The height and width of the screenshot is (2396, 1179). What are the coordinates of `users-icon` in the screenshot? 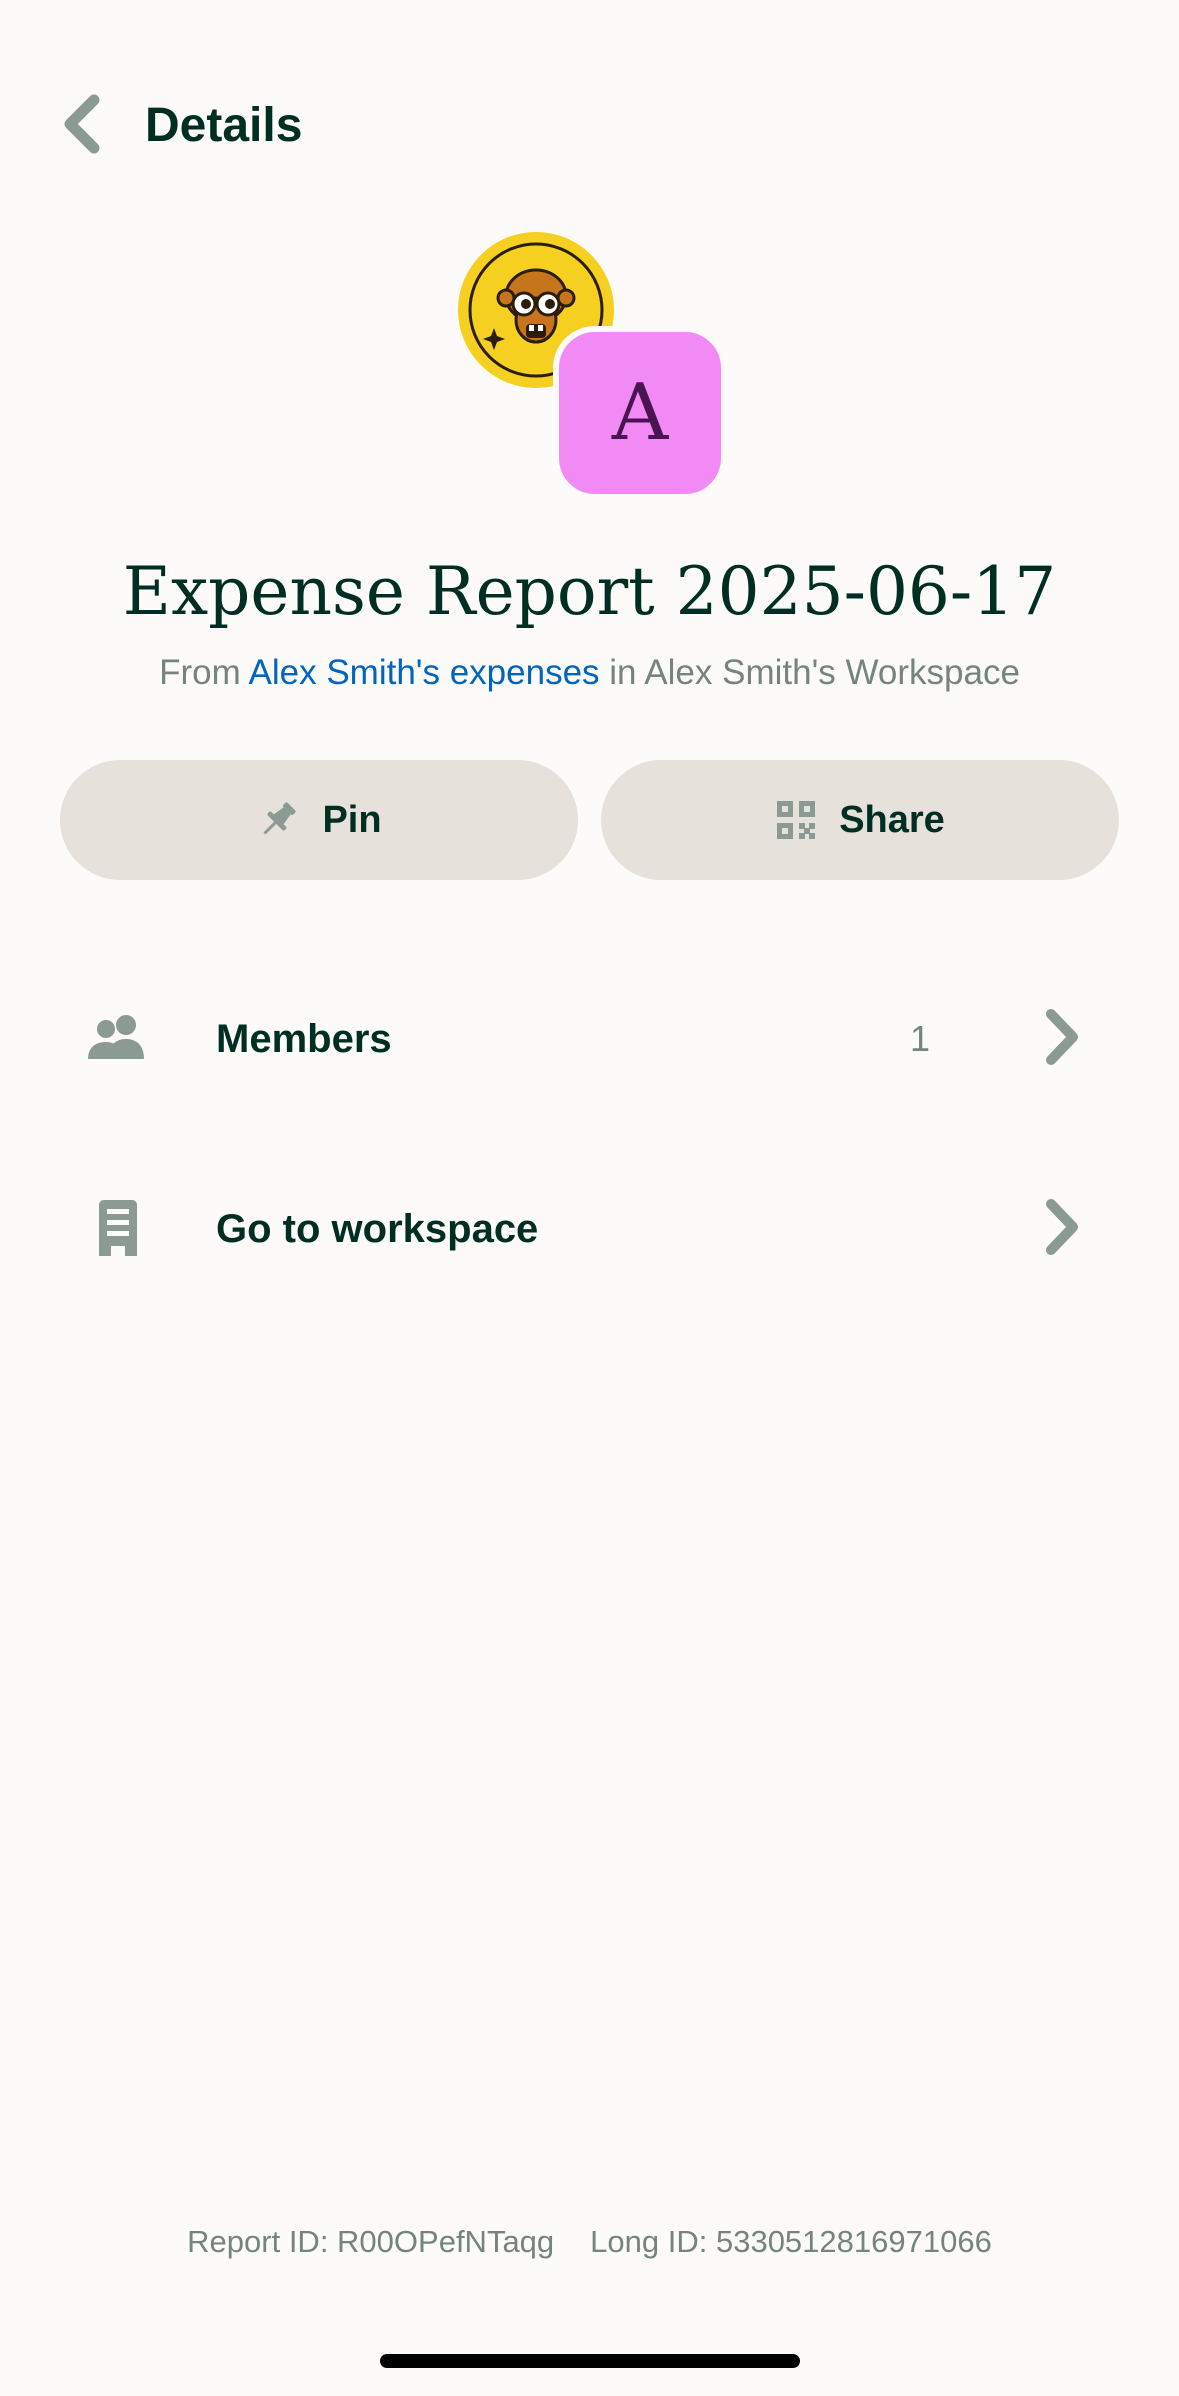 It's located at (118, 1038).